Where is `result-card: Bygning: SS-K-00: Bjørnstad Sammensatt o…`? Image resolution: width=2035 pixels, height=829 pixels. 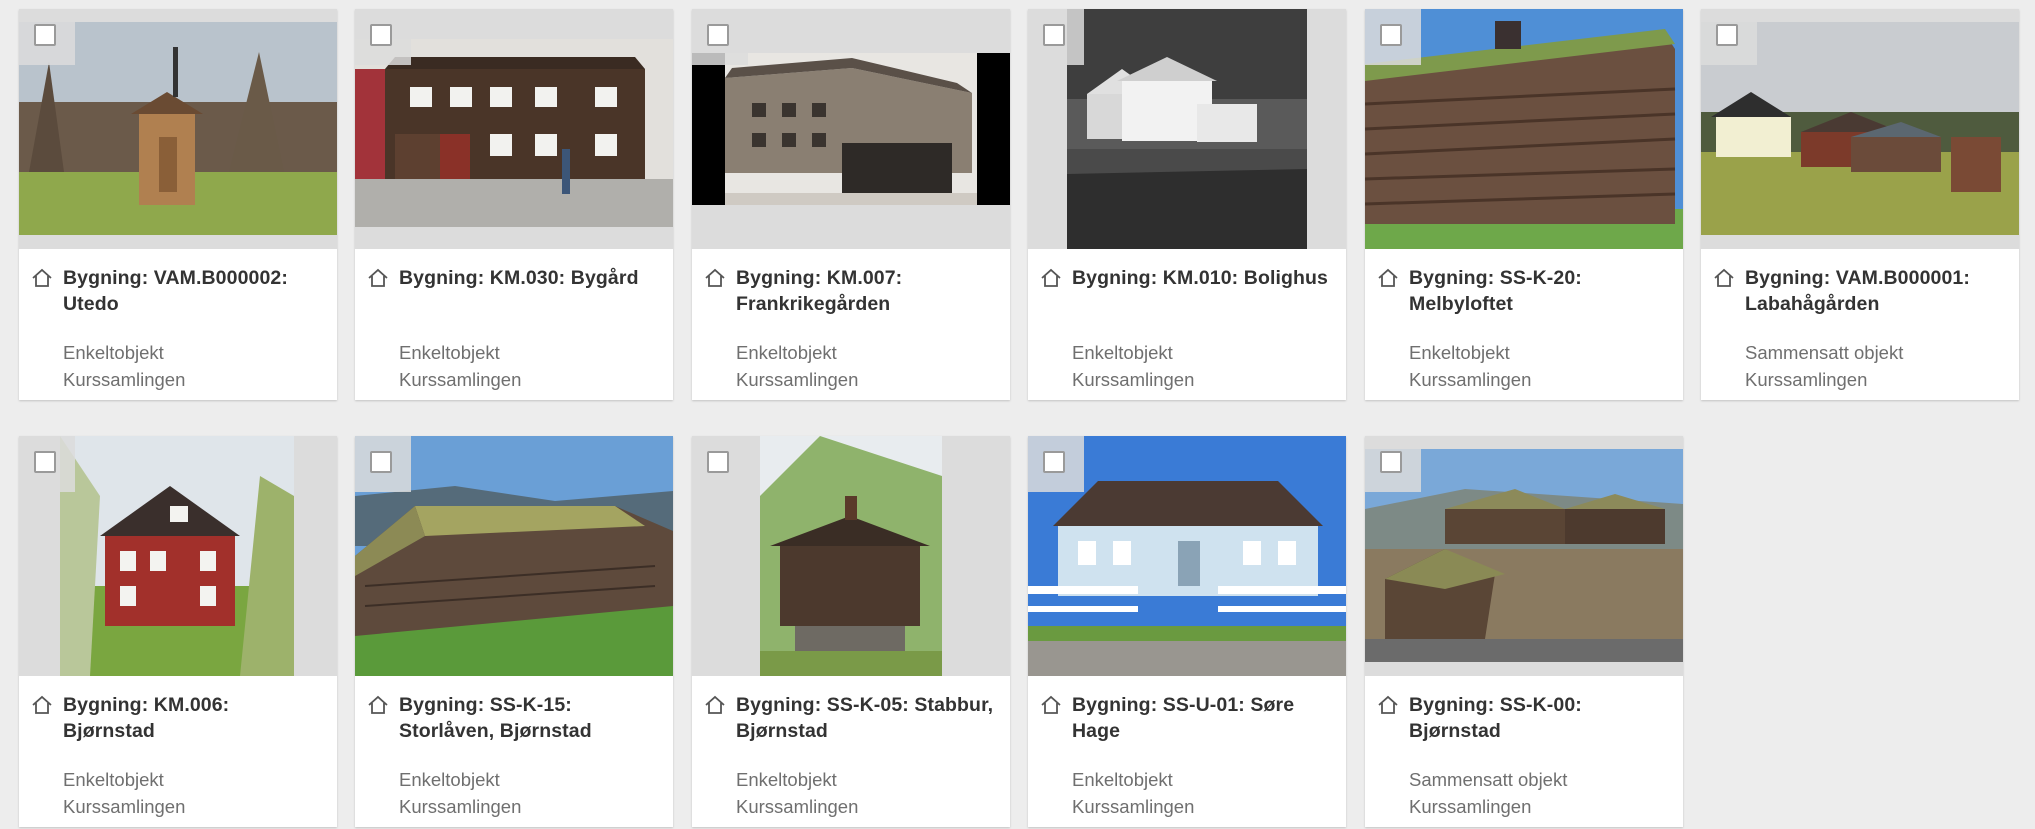 result-card: Bygning: SS-K-00: Bjørnstad Sammensatt o… is located at coordinates (1524, 631).